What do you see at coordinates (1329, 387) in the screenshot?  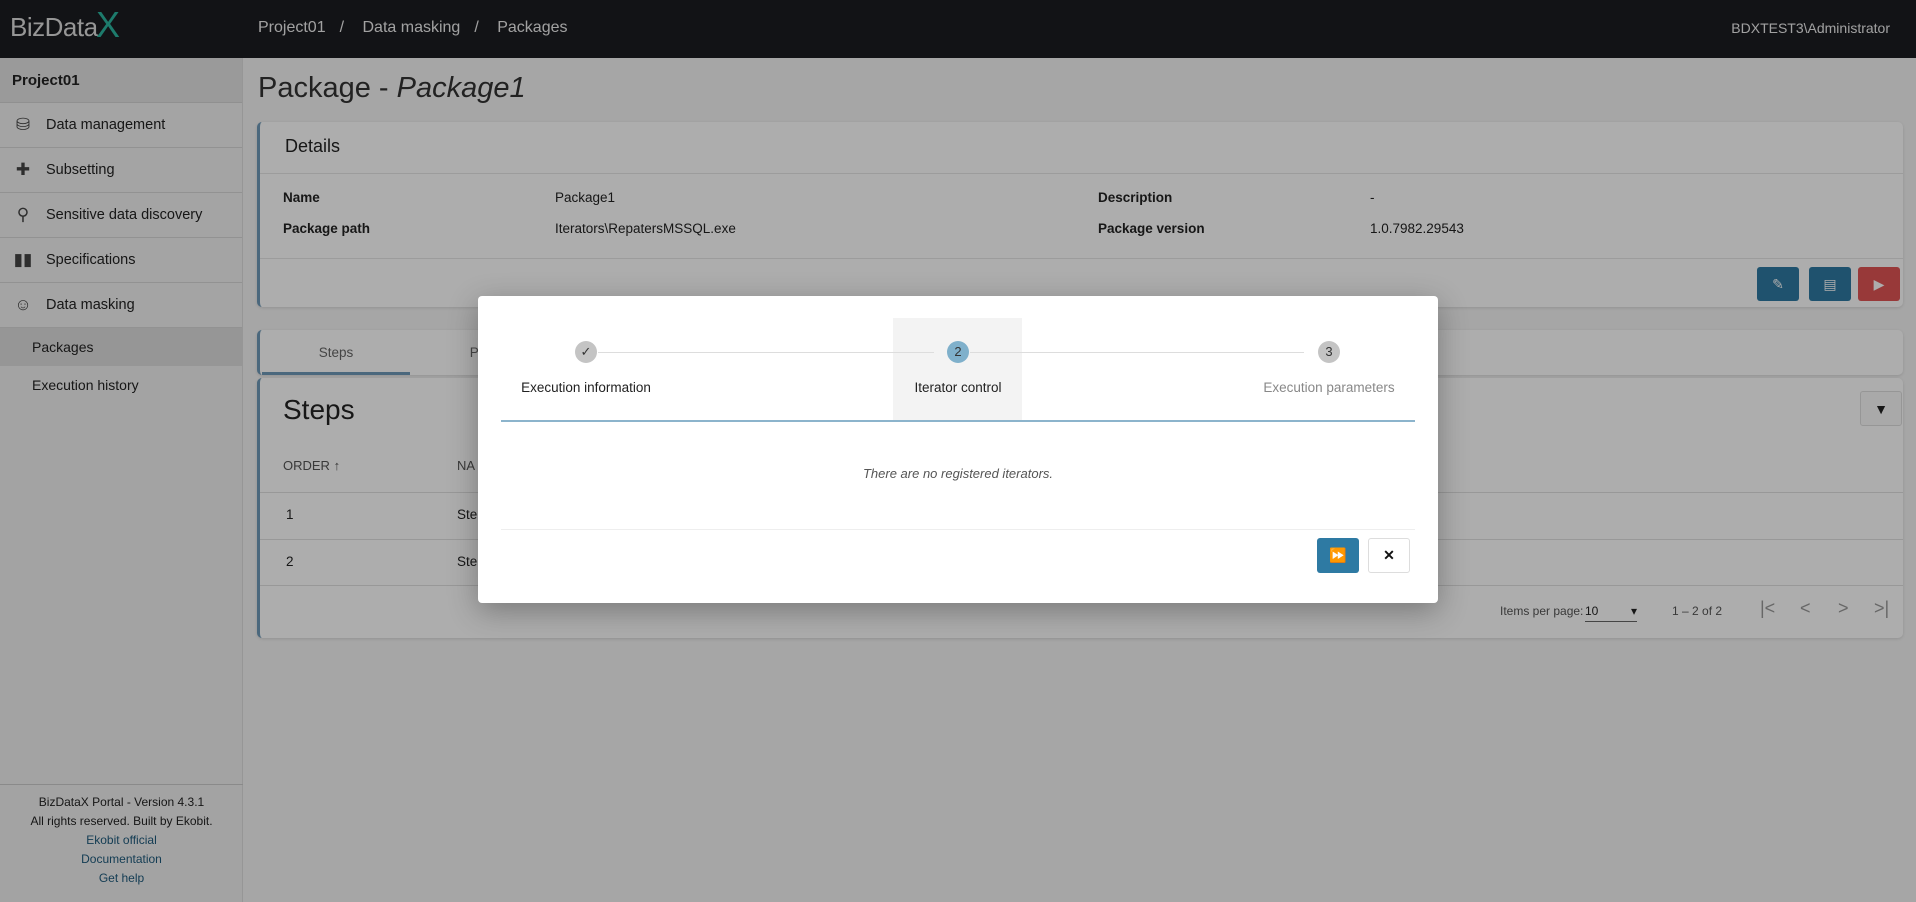 I see `step-label-execution-parameters: Execution parameters` at bounding box center [1329, 387].